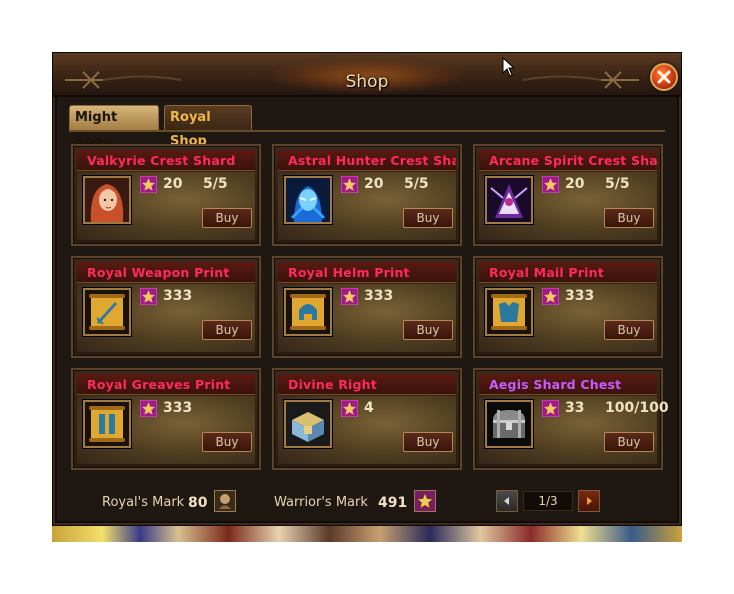  What do you see at coordinates (367, 534) in the screenshot?
I see `background-game-strip` at bounding box center [367, 534].